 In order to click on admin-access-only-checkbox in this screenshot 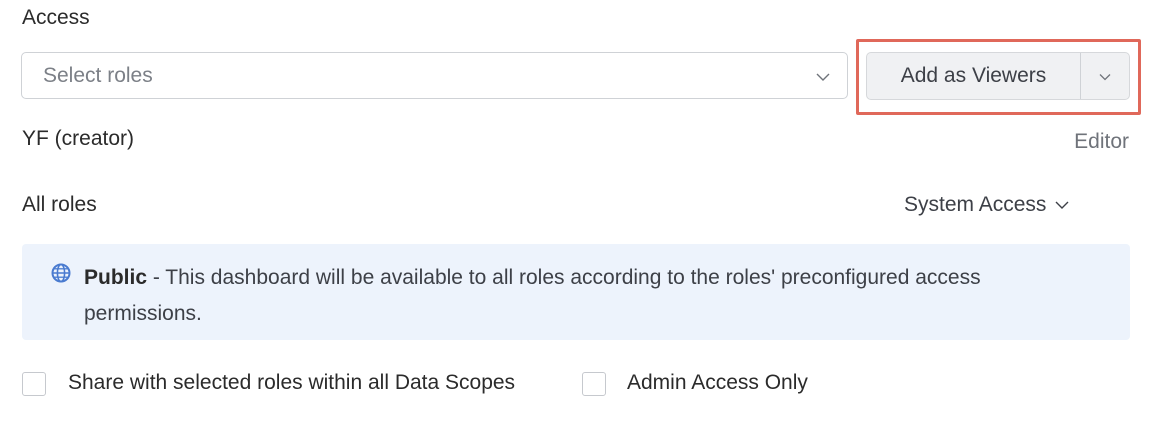, I will do `click(594, 384)`.